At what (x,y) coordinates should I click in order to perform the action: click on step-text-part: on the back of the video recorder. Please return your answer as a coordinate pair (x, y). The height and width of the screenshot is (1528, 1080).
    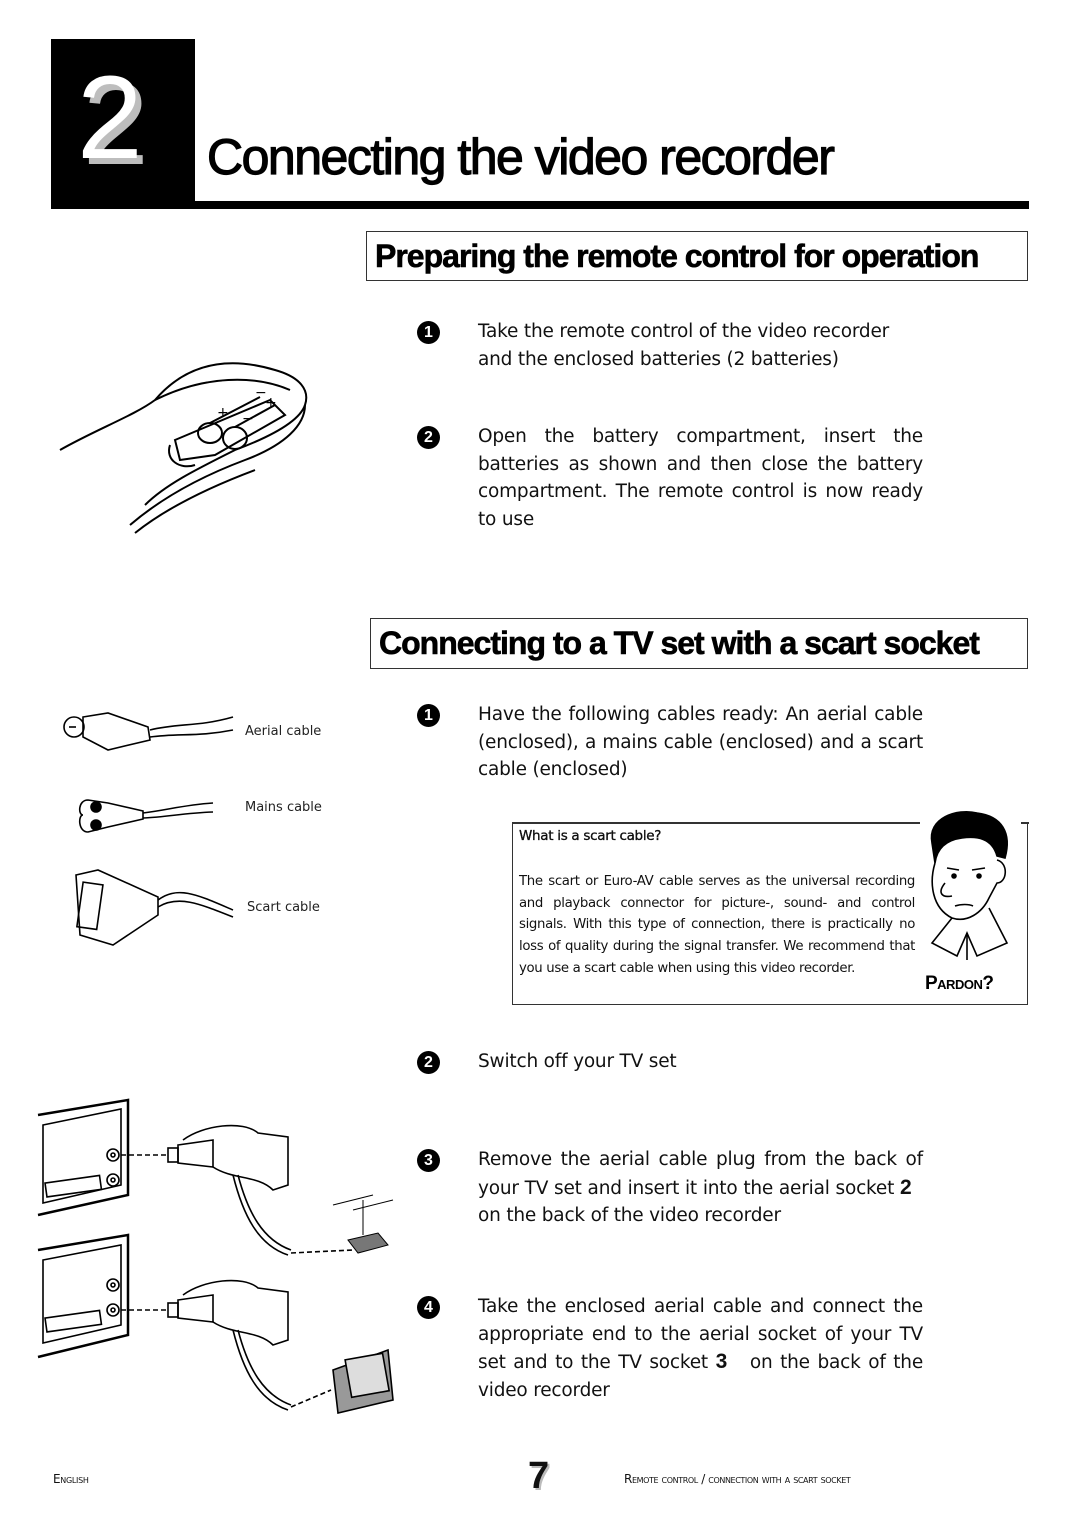
    Looking at the image, I should click on (629, 1215).